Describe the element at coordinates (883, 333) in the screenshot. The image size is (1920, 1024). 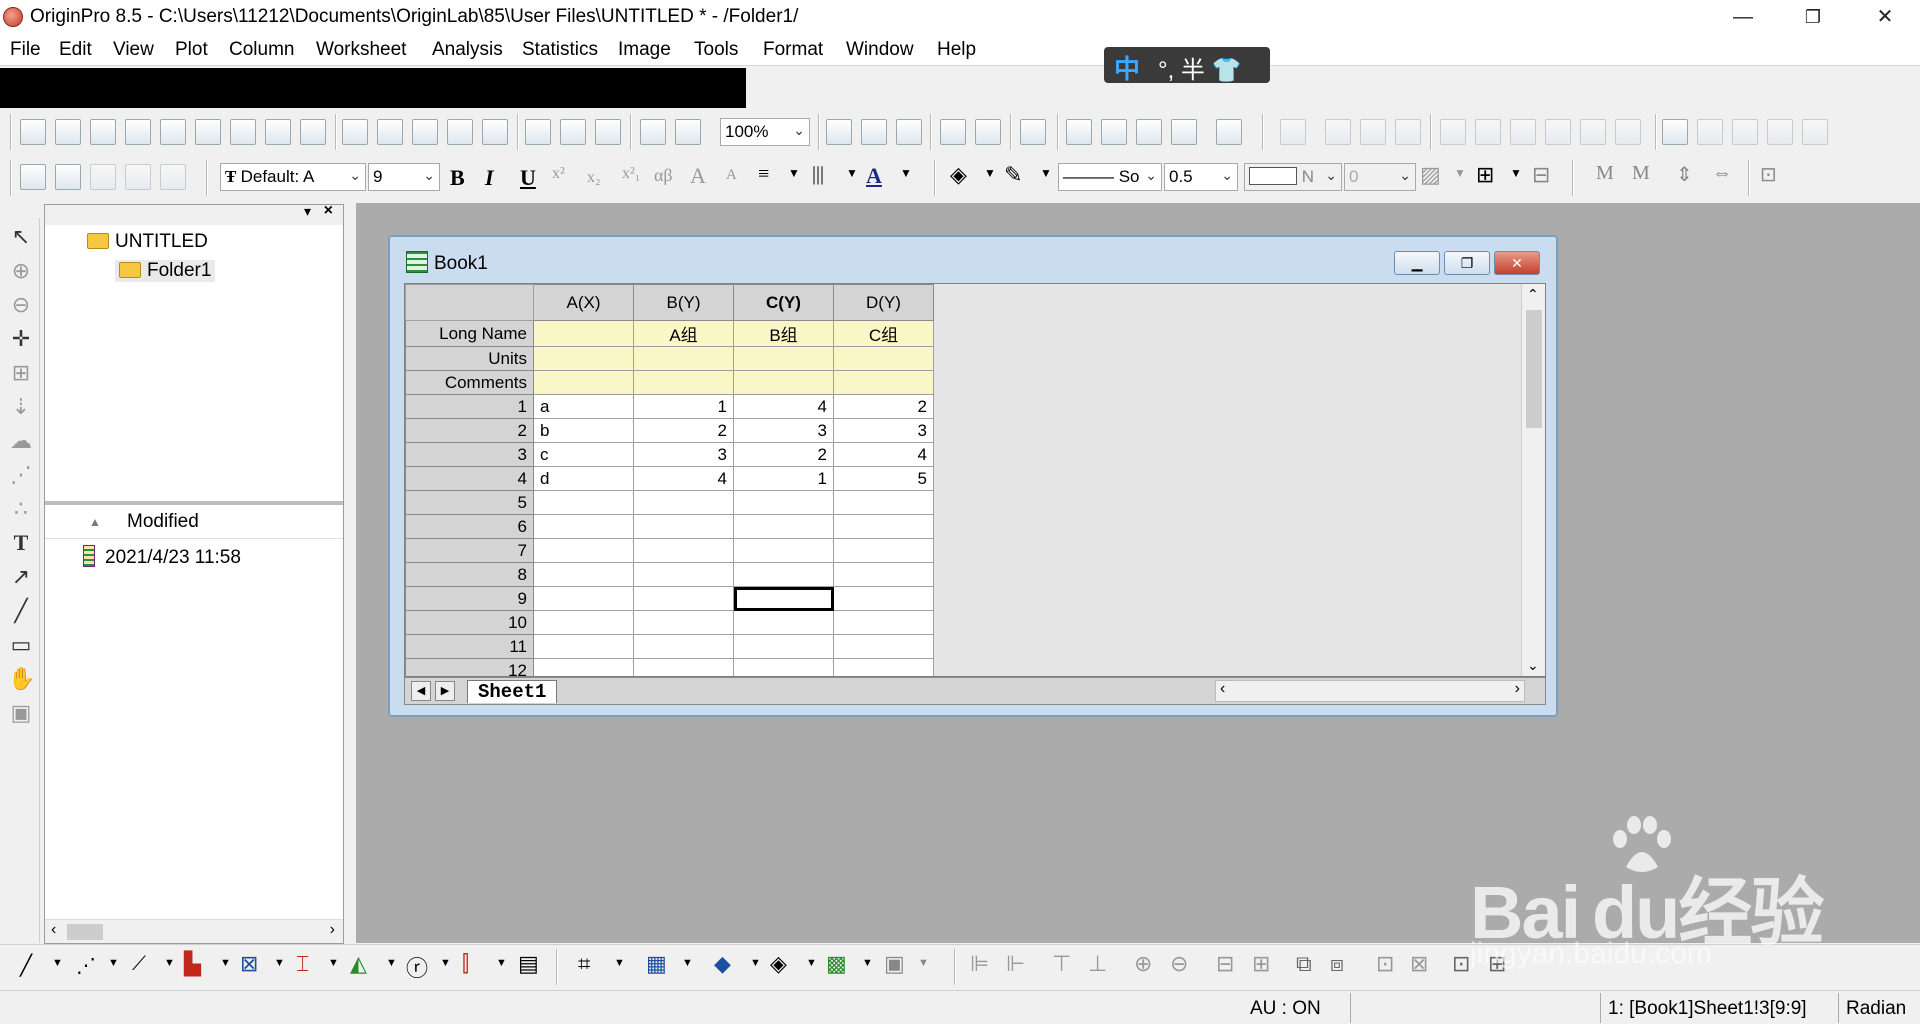
I see `meta-cell: C组` at that location.